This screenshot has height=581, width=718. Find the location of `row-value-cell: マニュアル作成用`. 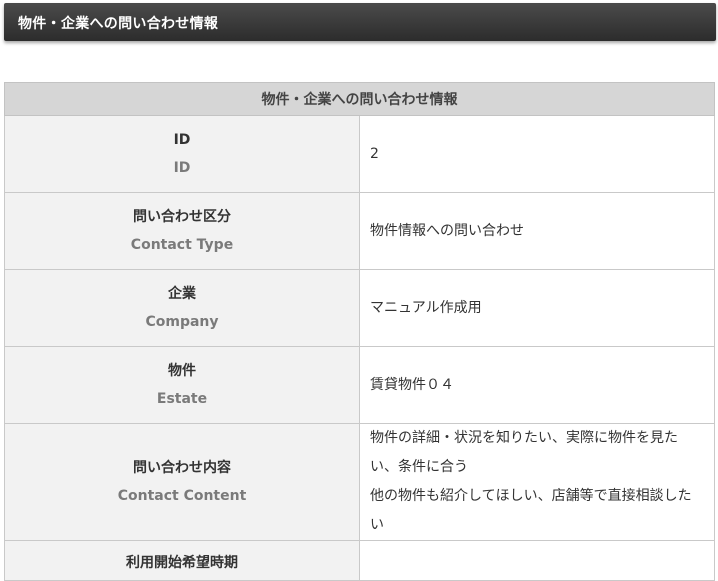

row-value-cell: マニュアル作成用 is located at coordinates (537, 308).